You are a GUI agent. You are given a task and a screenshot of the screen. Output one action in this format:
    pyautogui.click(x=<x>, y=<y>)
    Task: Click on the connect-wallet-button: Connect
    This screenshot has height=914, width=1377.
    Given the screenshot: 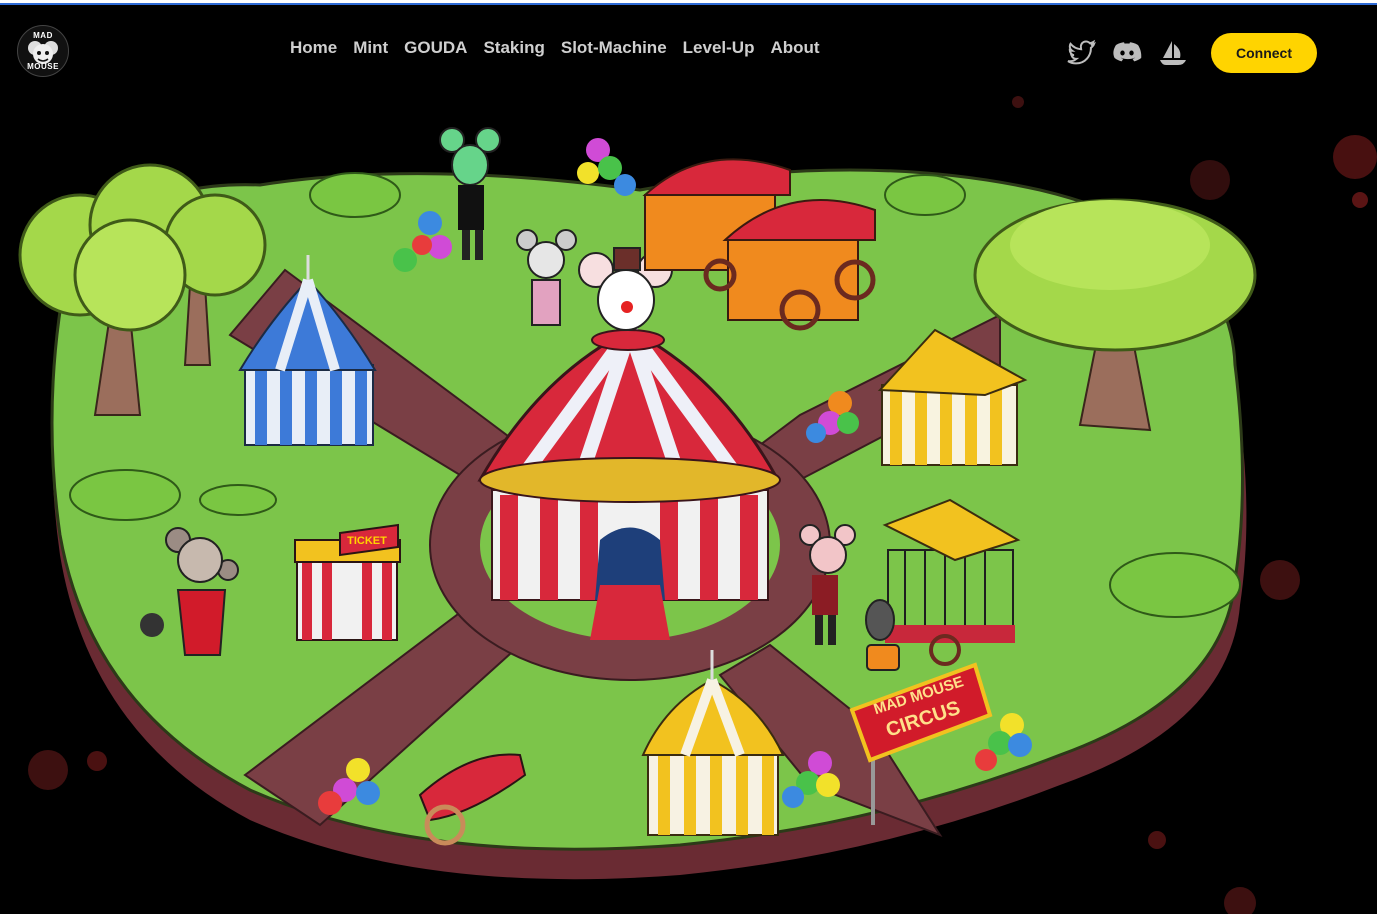 What is the action you would take?
    pyautogui.click(x=1264, y=53)
    